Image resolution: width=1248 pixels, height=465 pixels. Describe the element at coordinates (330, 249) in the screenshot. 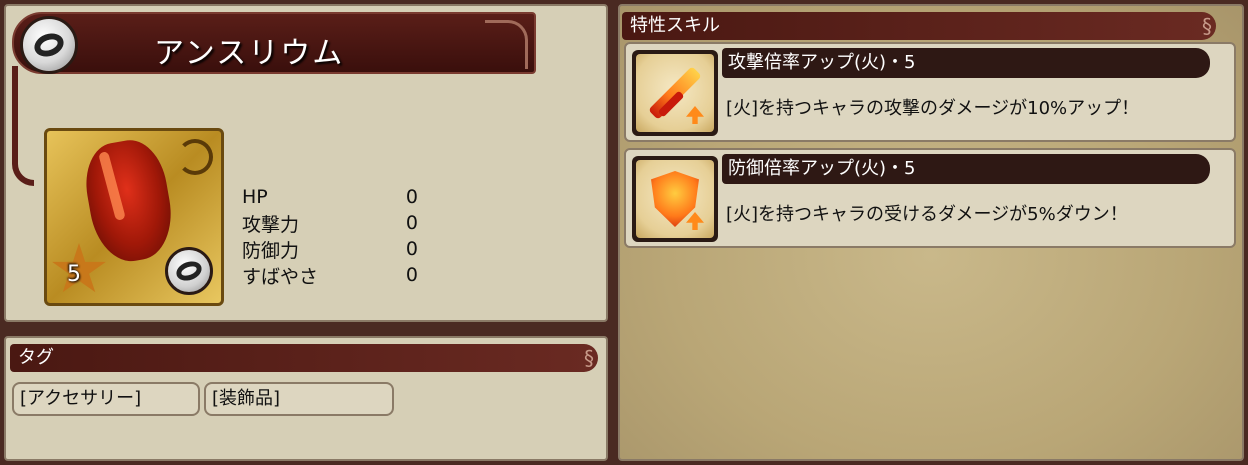

I see `stat-row: 防御力 0` at that location.